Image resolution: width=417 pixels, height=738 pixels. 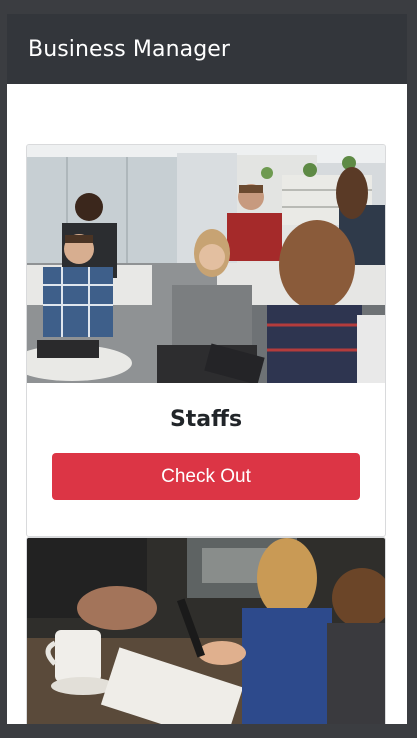 What do you see at coordinates (129, 49) in the screenshot?
I see `navbar-brand: Business Manager` at bounding box center [129, 49].